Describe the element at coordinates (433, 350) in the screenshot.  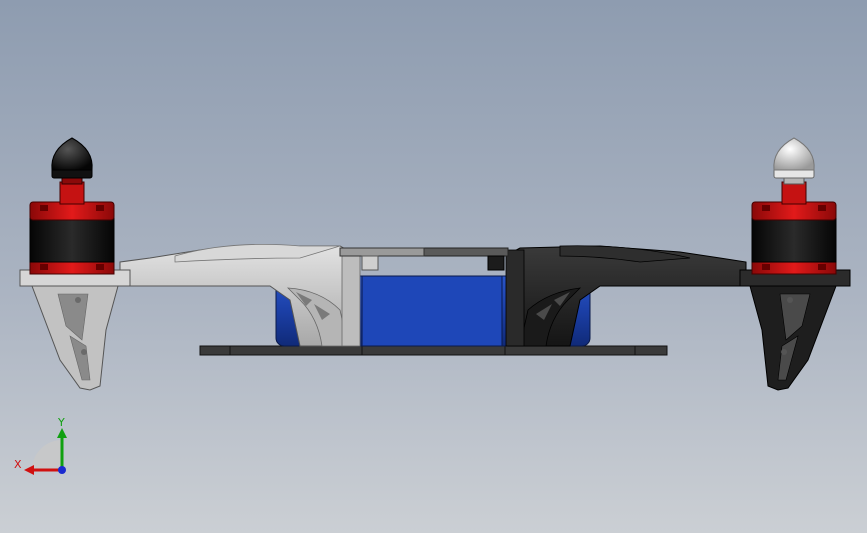
I see `bottom-plate` at that location.